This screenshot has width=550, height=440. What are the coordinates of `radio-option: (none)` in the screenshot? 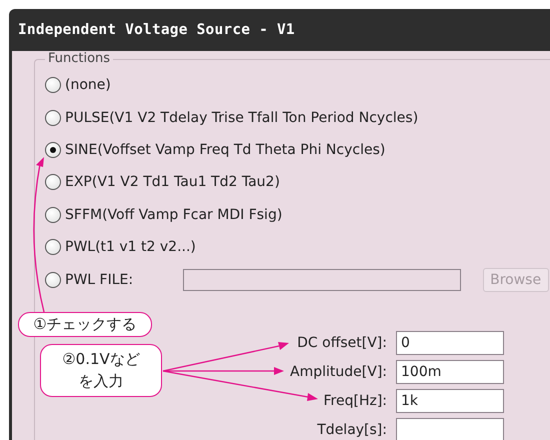 It's located at (78, 85).